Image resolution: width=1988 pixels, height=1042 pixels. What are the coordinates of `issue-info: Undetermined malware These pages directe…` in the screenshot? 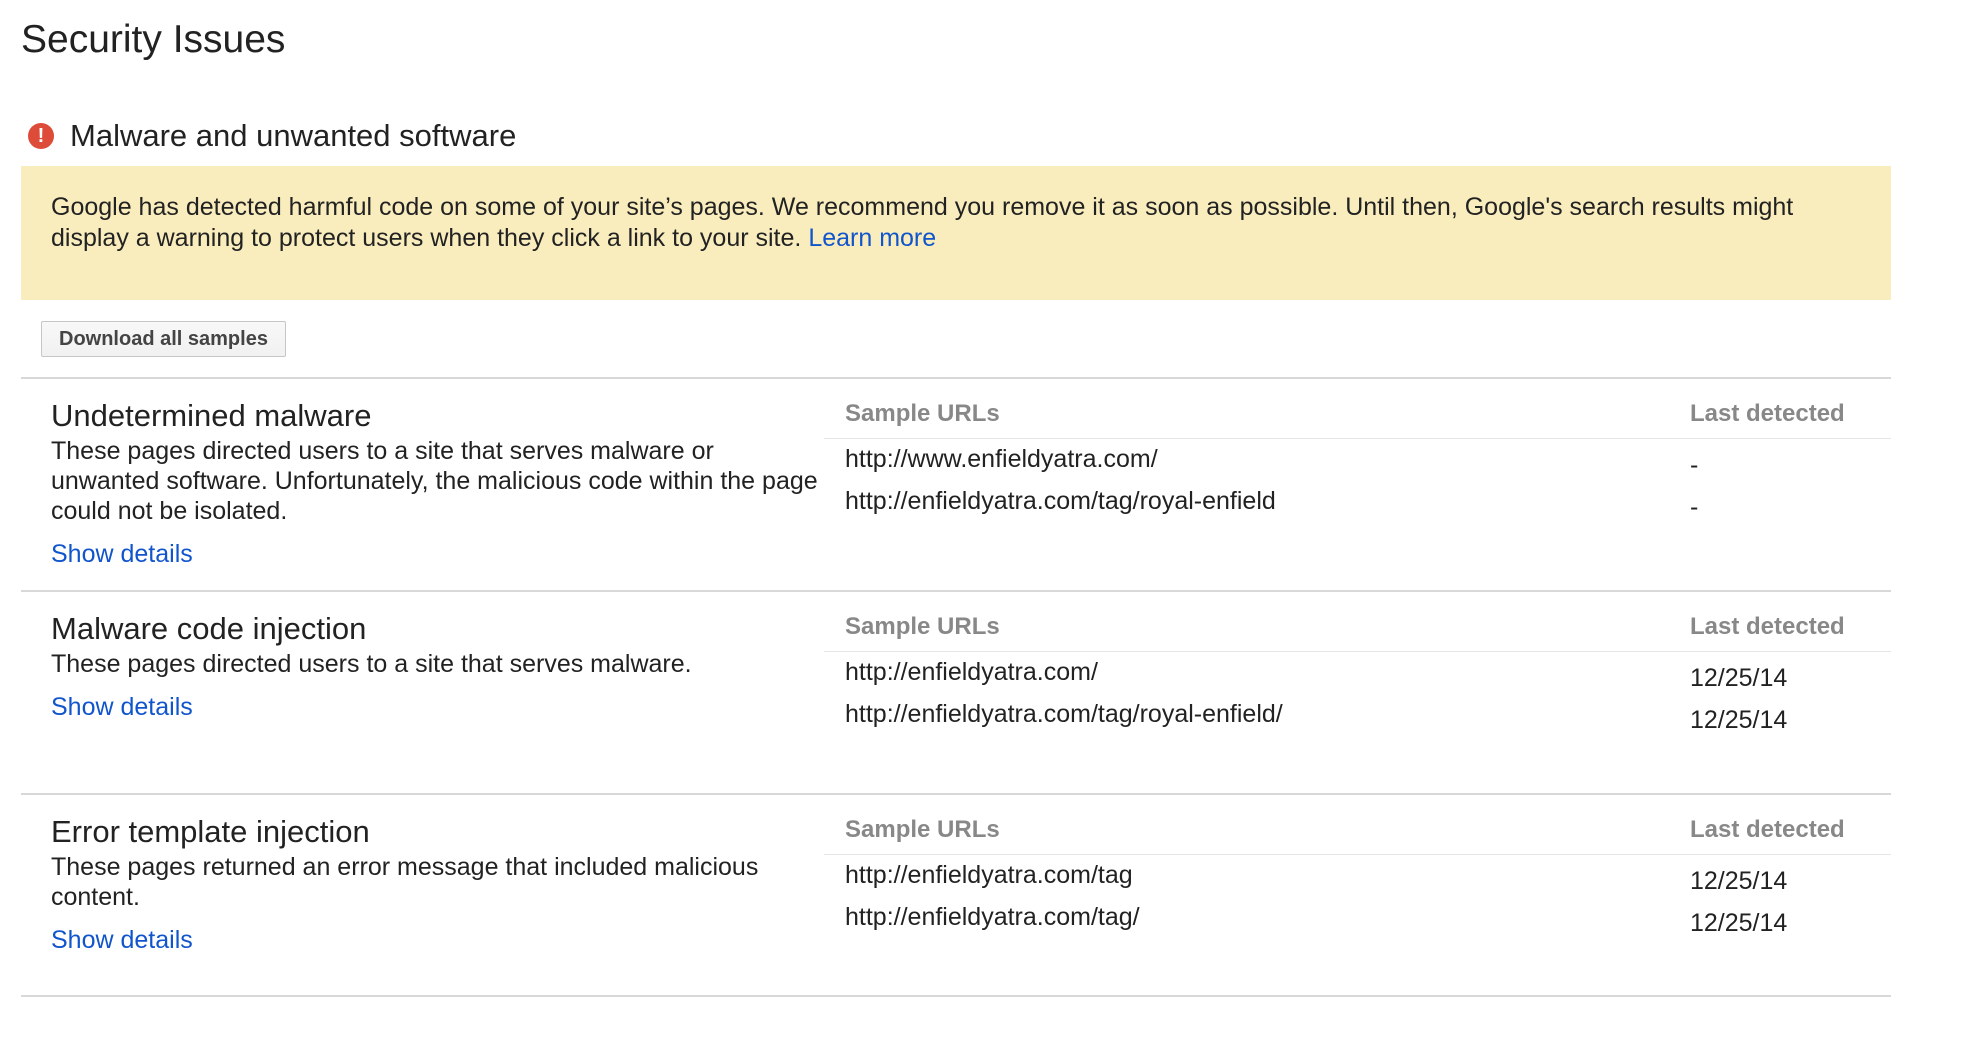 It's located at (436, 482).